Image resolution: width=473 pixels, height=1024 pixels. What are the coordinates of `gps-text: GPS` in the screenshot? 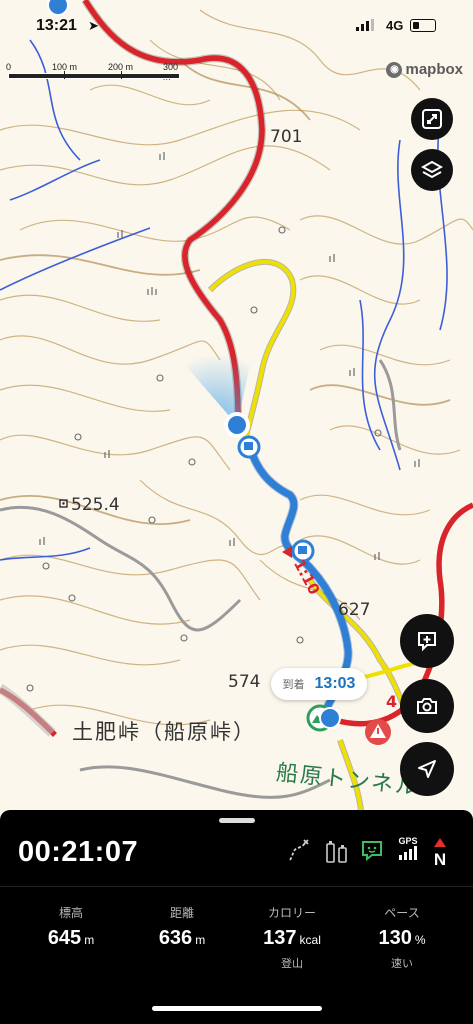 It's located at (408, 841).